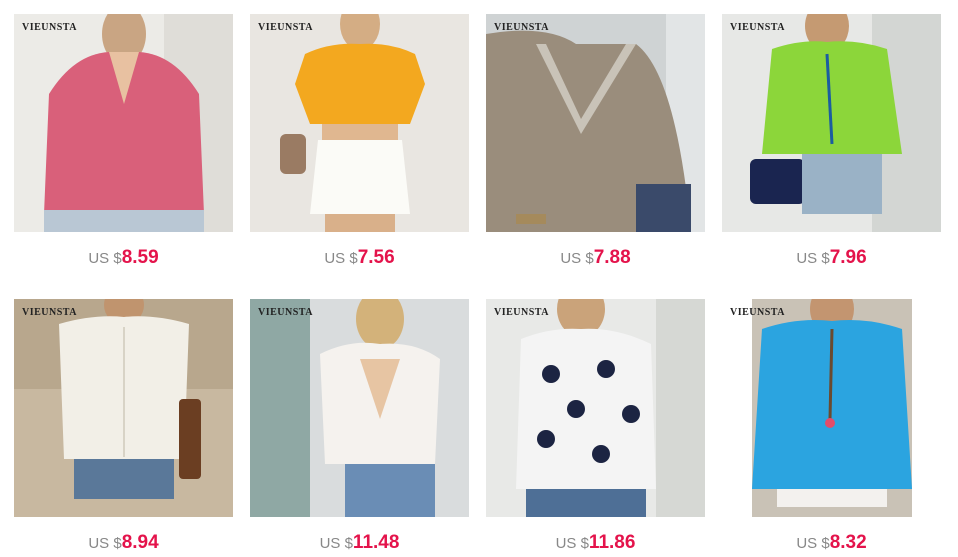 This screenshot has width=958, height=557. I want to click on price-value: 11.48, so click(376, 542).